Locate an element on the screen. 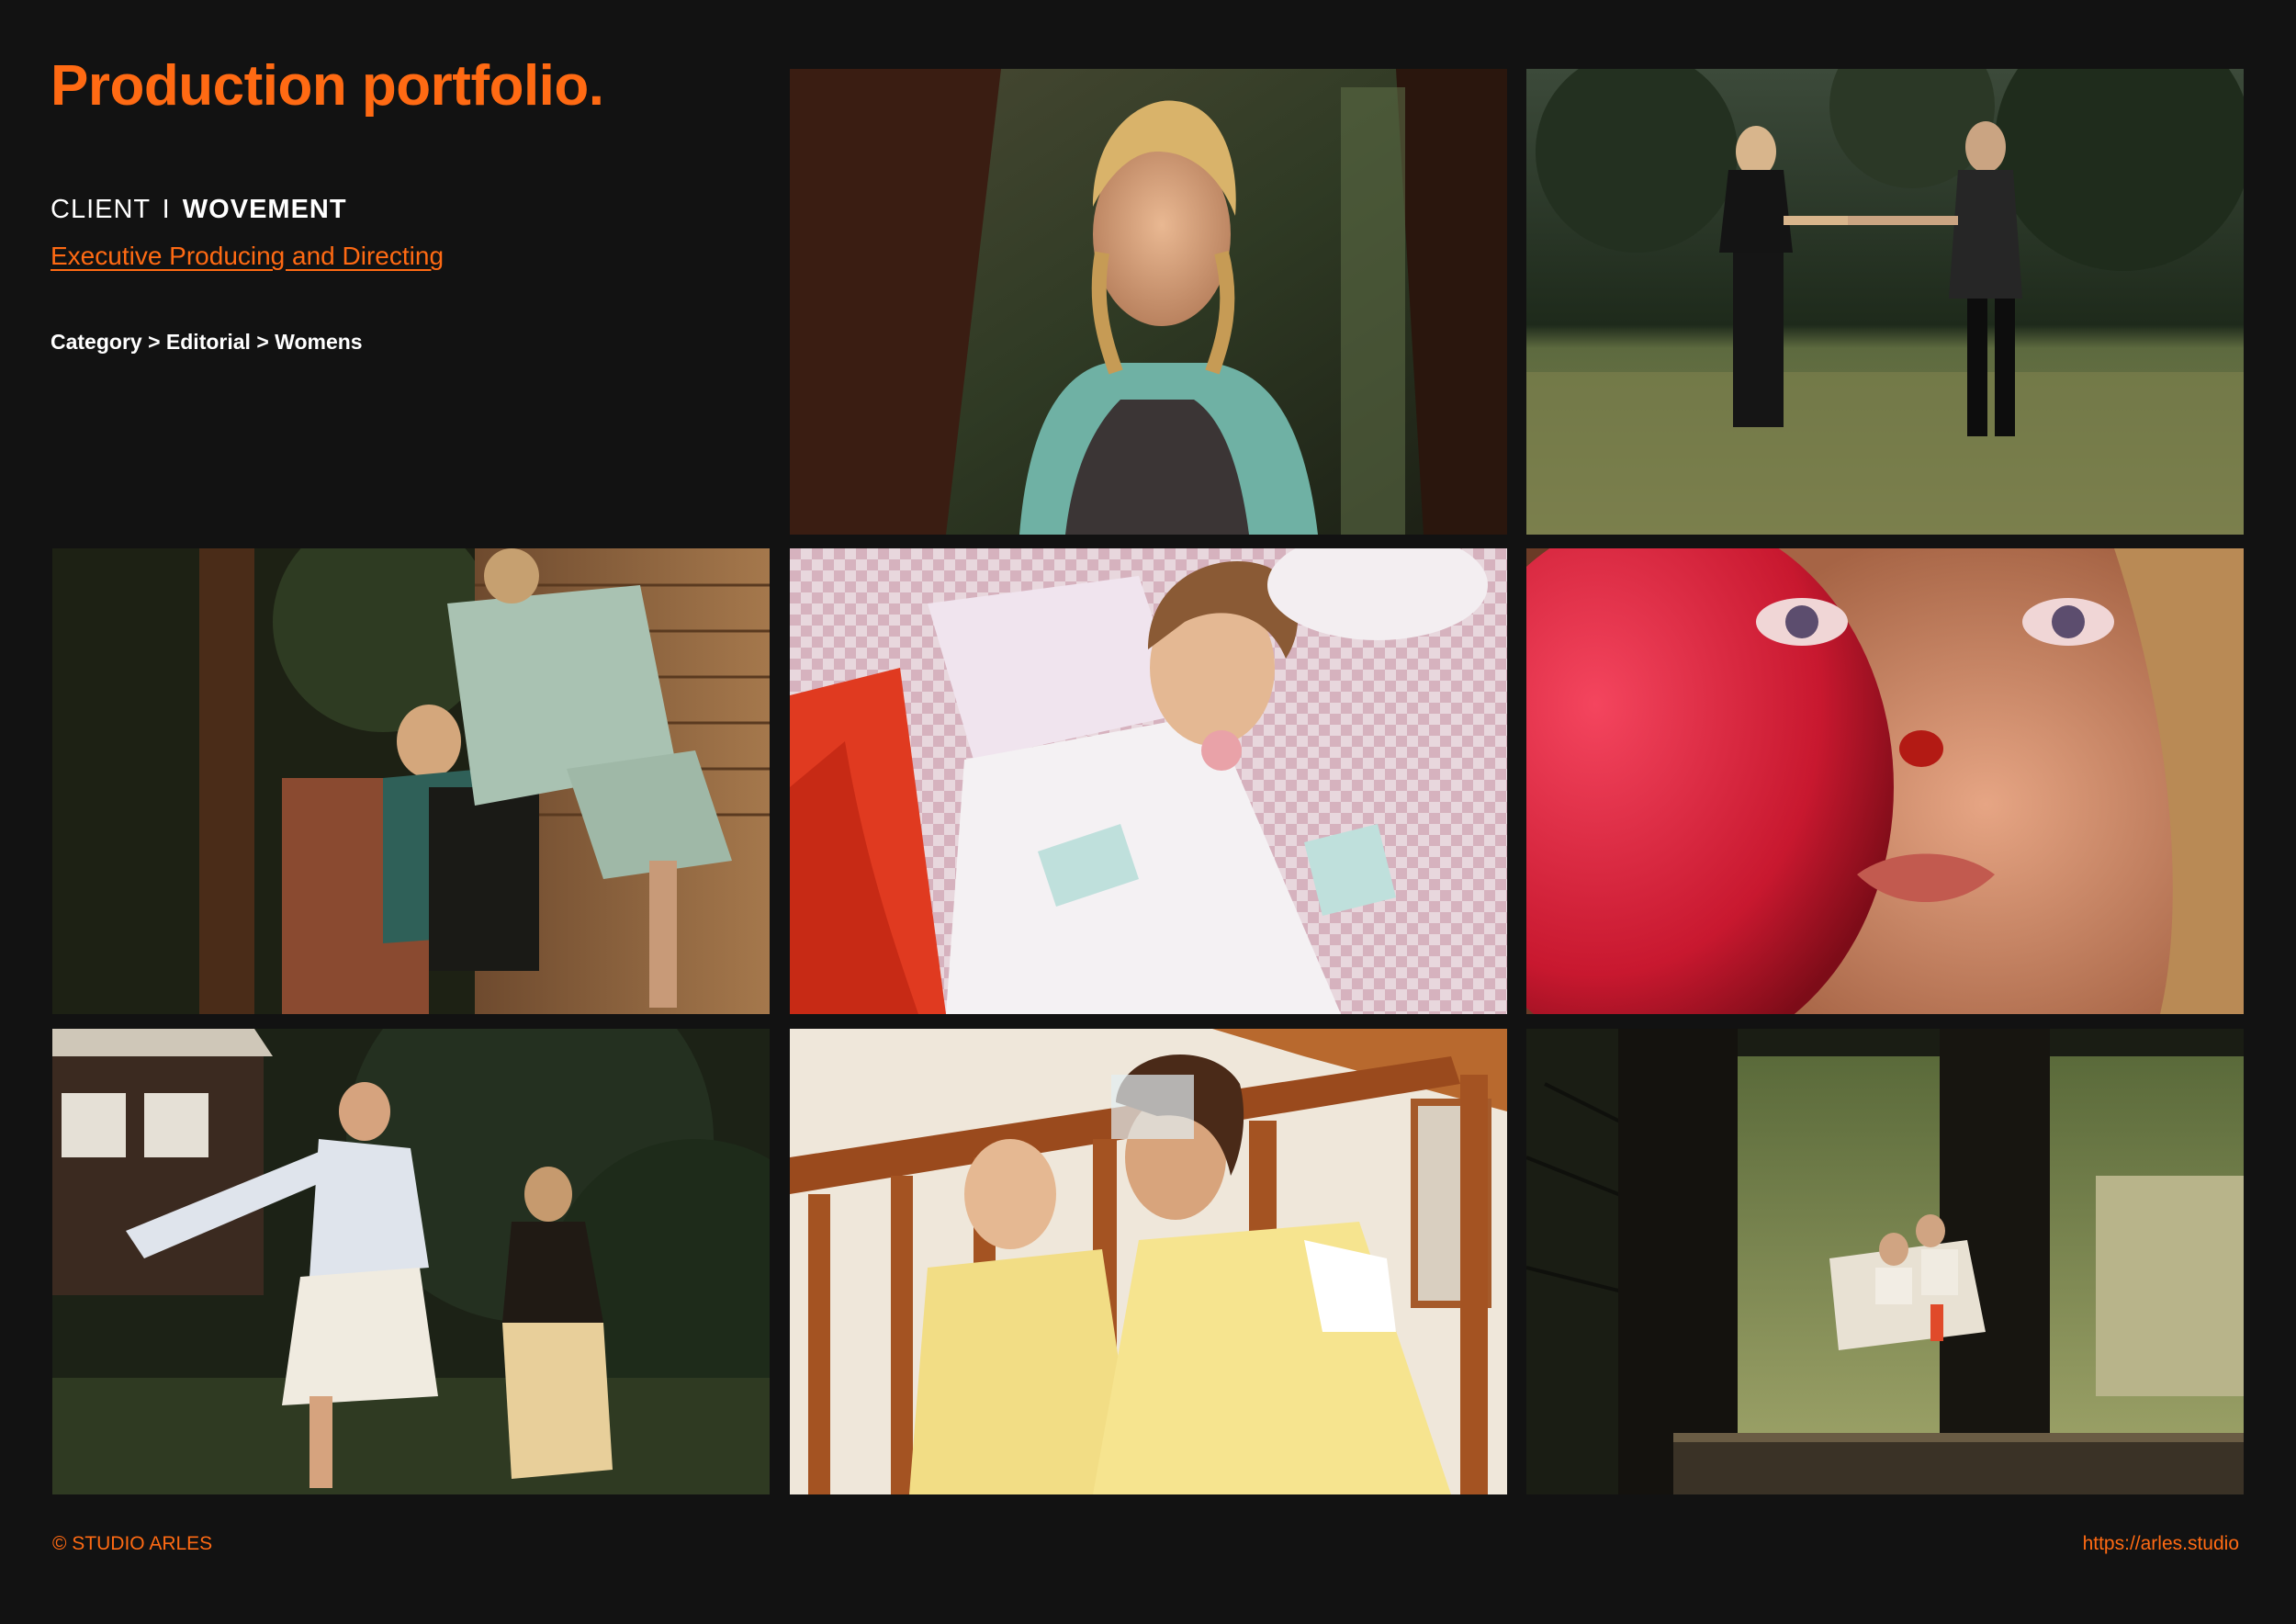  website-link: https://arles.studio is located at coordinates (2161, 1544).